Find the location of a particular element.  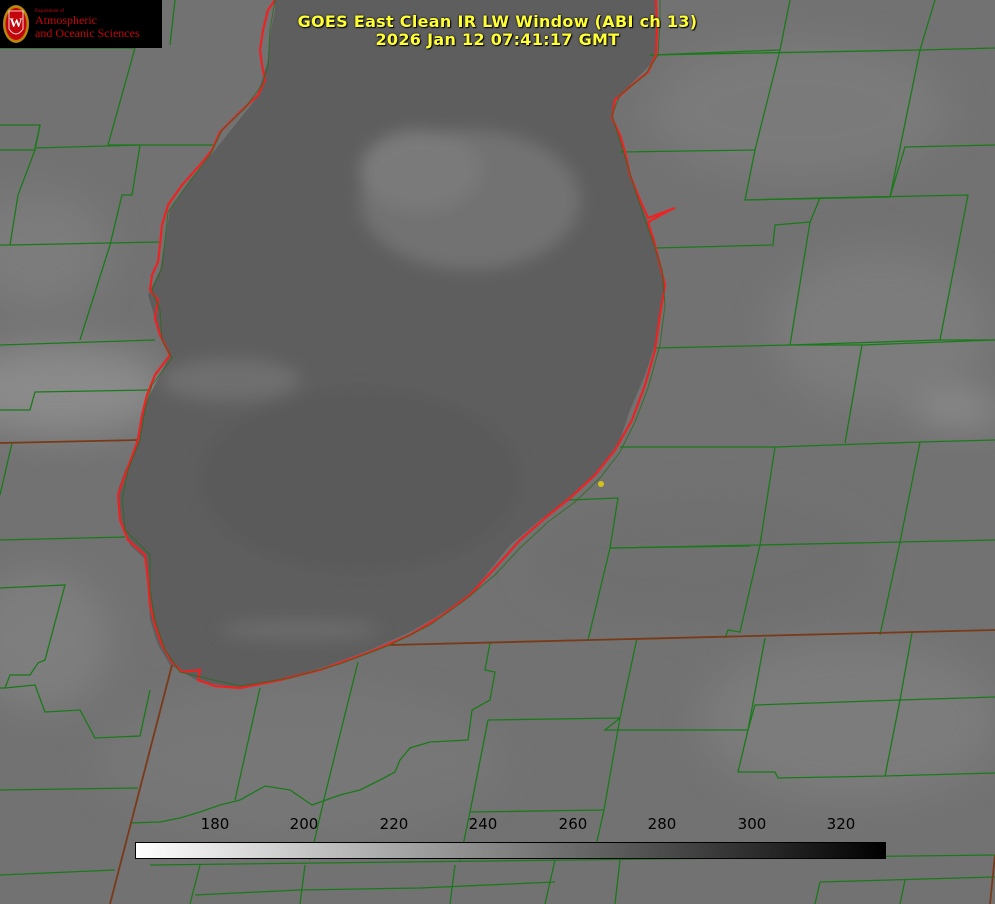

logo-name-line2: and Oceanic Sciences is located at coordinates (87, 33).